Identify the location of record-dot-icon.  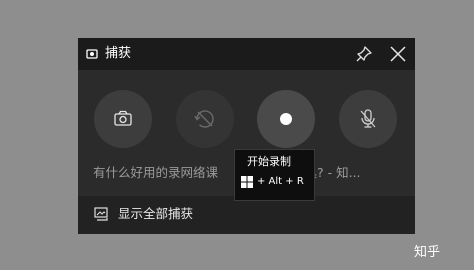
(286, 119).